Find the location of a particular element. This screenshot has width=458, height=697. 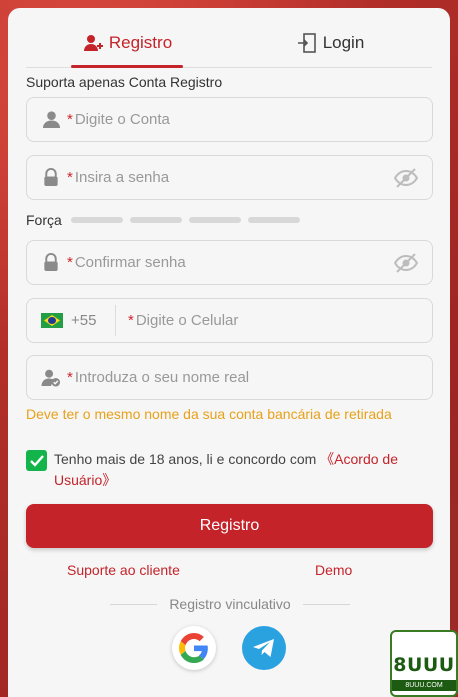

confirm-placeholder: Confirmar senha is located at coordinates (130, 262).